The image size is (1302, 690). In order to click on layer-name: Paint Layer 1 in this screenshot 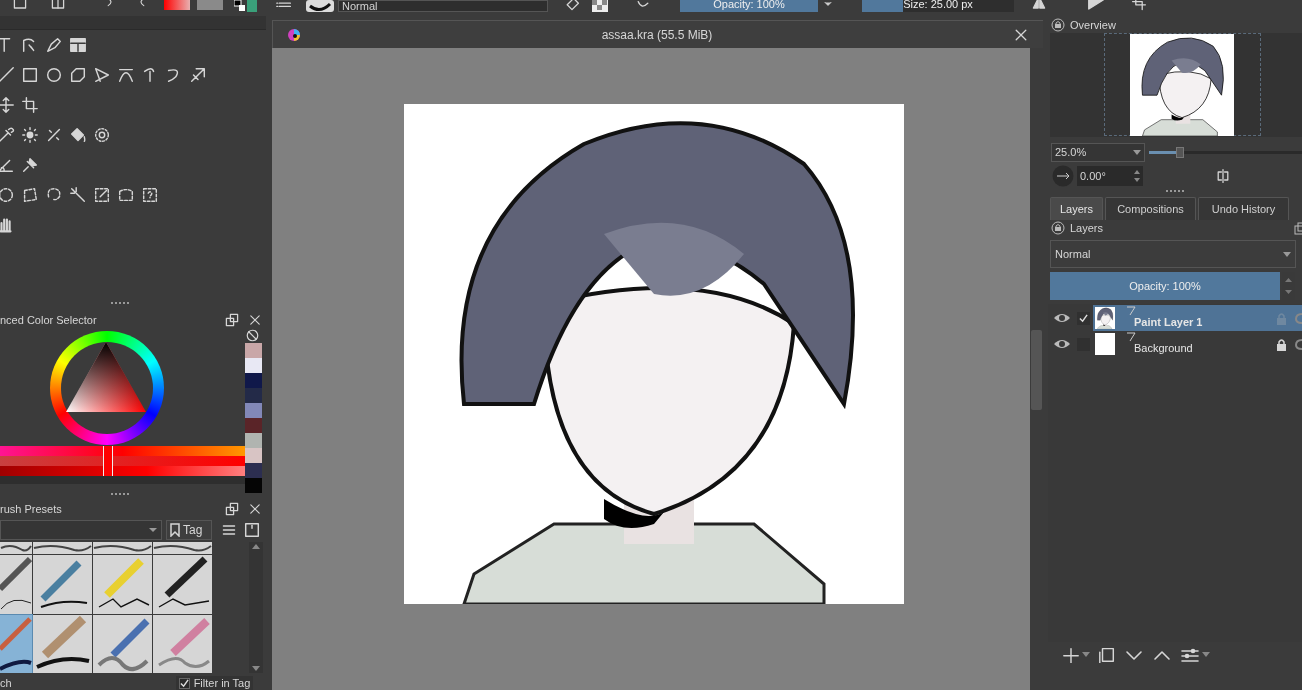, I will do `click(1168, 322)`.